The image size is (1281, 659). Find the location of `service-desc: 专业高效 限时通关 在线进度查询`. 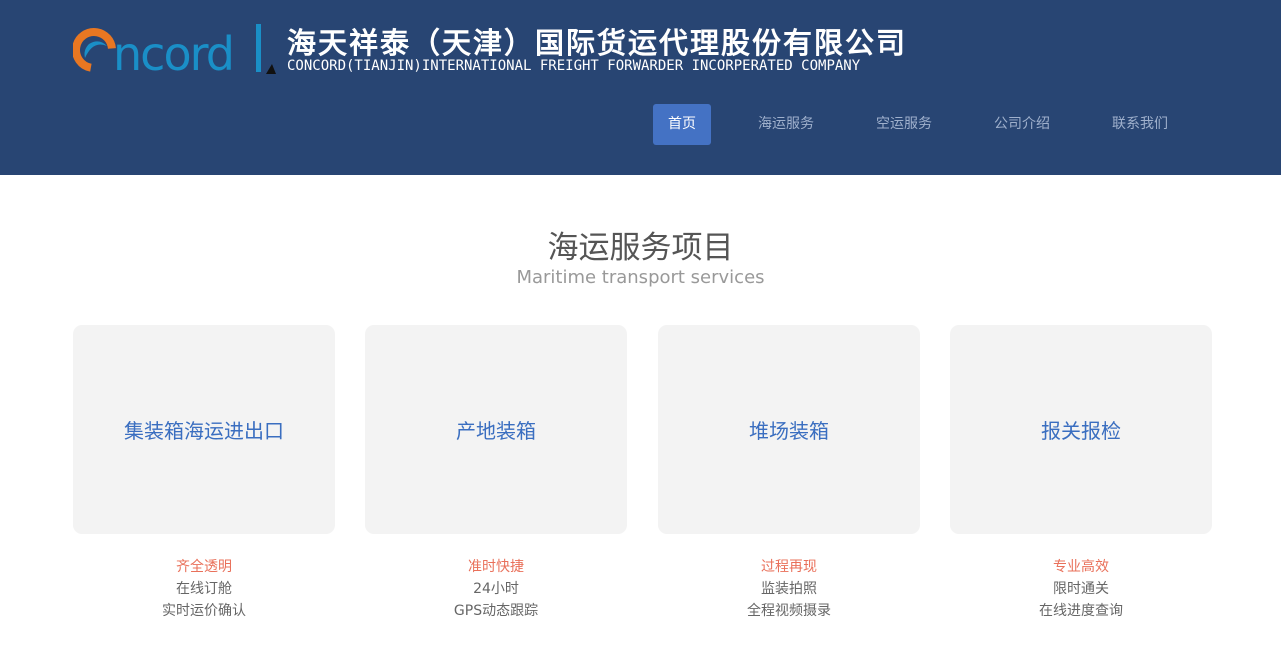

service-desc: 专业高效 限时通关 在线进度查询 is located at coordinates (1081, 589).